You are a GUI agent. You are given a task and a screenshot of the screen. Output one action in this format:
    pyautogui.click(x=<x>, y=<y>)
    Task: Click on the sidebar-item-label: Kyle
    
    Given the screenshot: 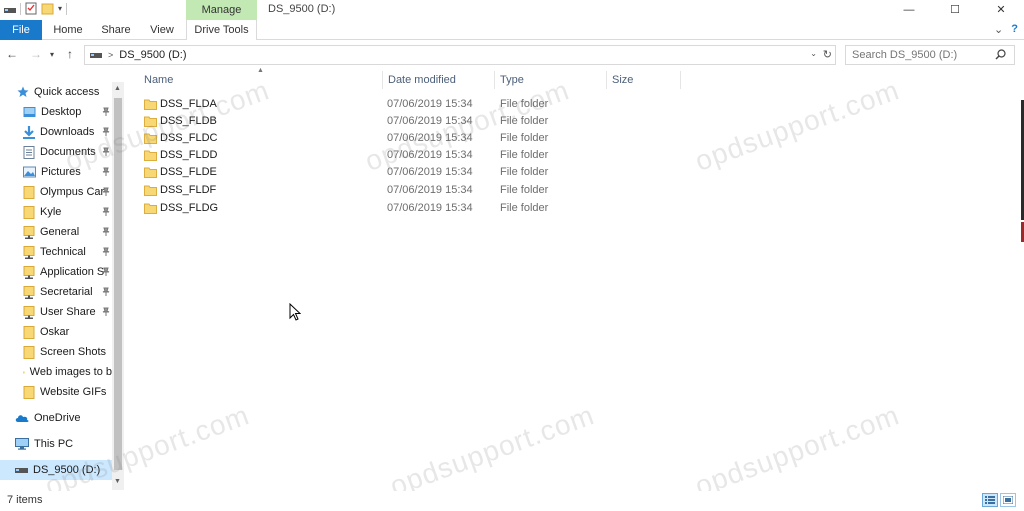 What is the action you would take?
    pyautogui.click(x=51, y=212)
    